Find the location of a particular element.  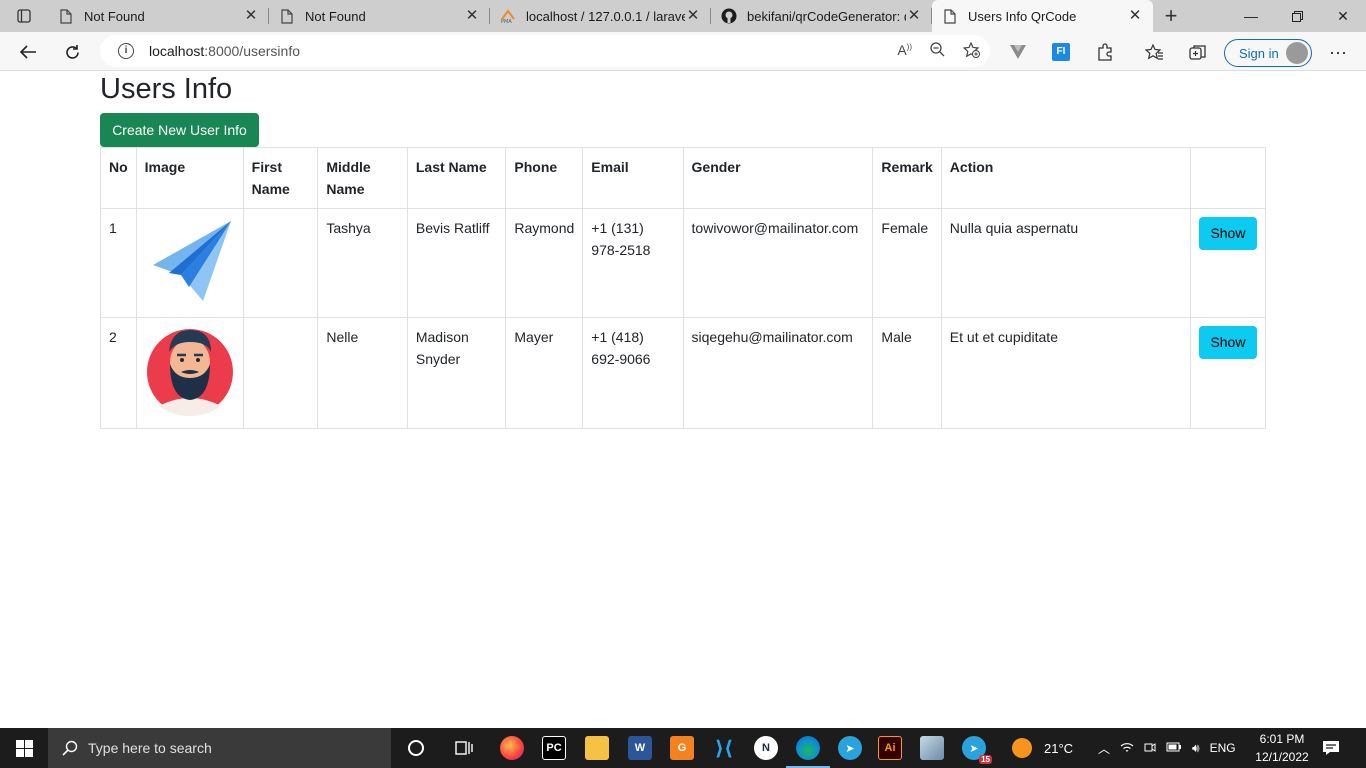

cell-no: 2 is located at coordinates (118, 373).